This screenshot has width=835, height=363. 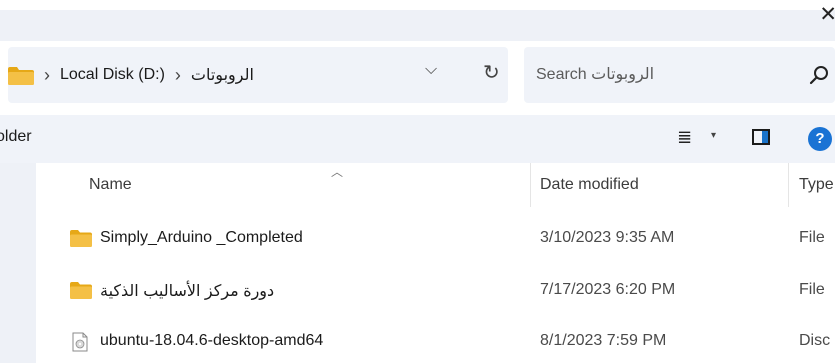 What do you see at coordinates (603, 340) in the screenshot?
I see `file-date-modified: 8/1/2023 7:59 PM` at bounding box center [603, 340].